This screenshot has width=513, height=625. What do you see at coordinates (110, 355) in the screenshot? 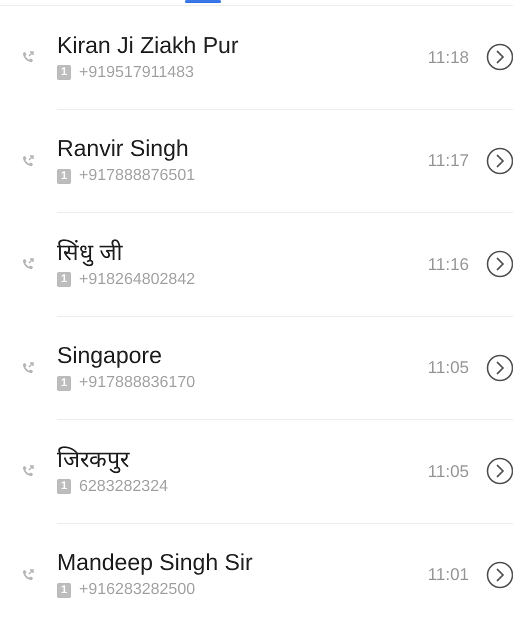
I see `contact-name: Singapore` at bounding box center [110, 355].